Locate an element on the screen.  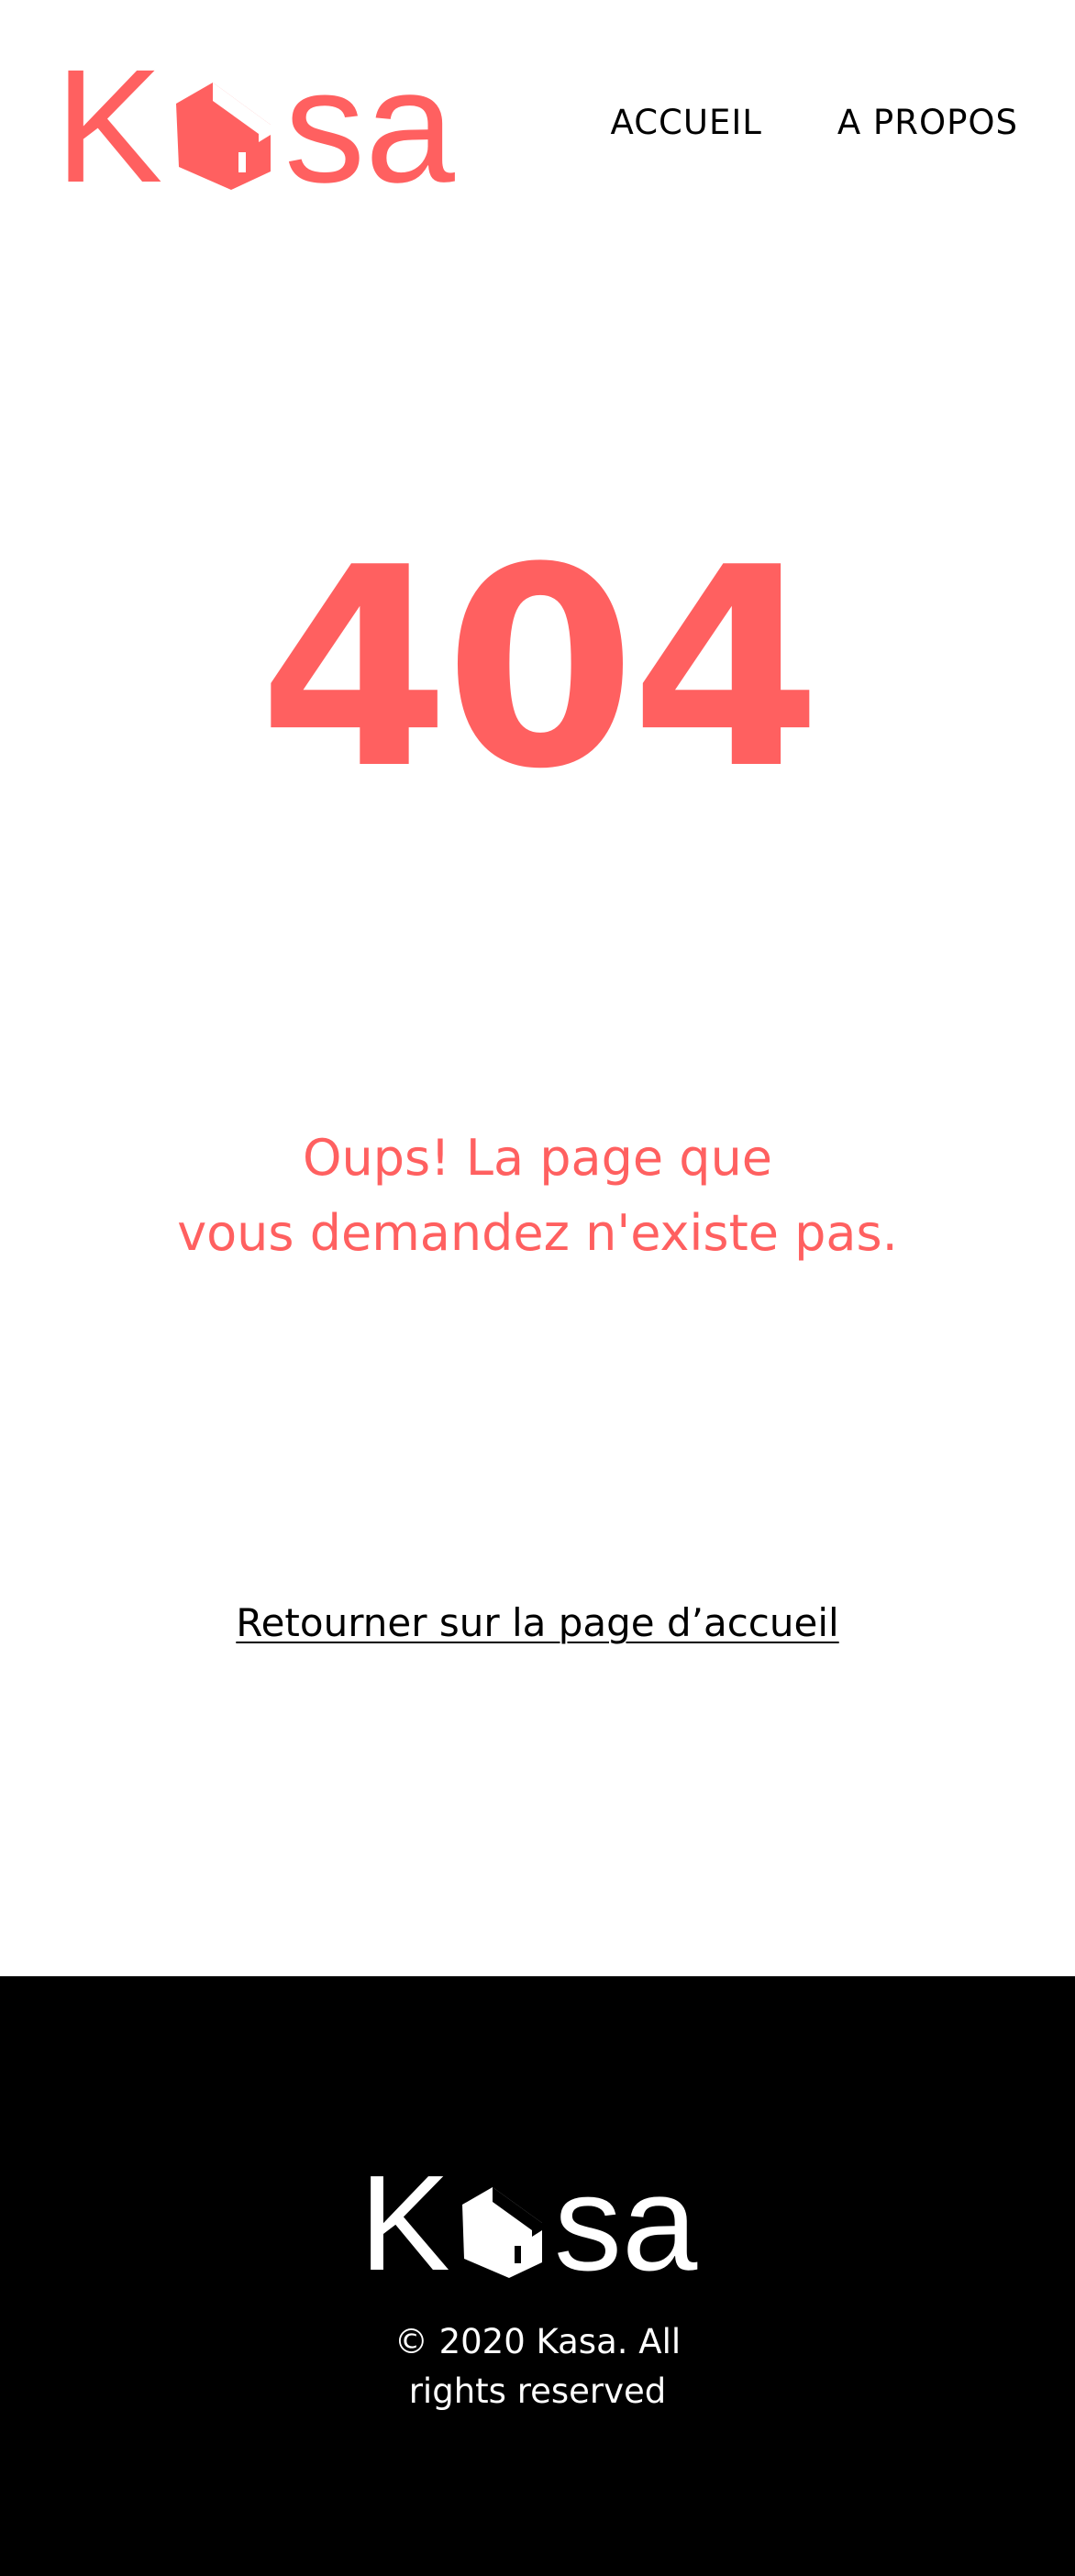
main-nav: ACCUEIL A PROPOS is located at coordinates (814, 122).